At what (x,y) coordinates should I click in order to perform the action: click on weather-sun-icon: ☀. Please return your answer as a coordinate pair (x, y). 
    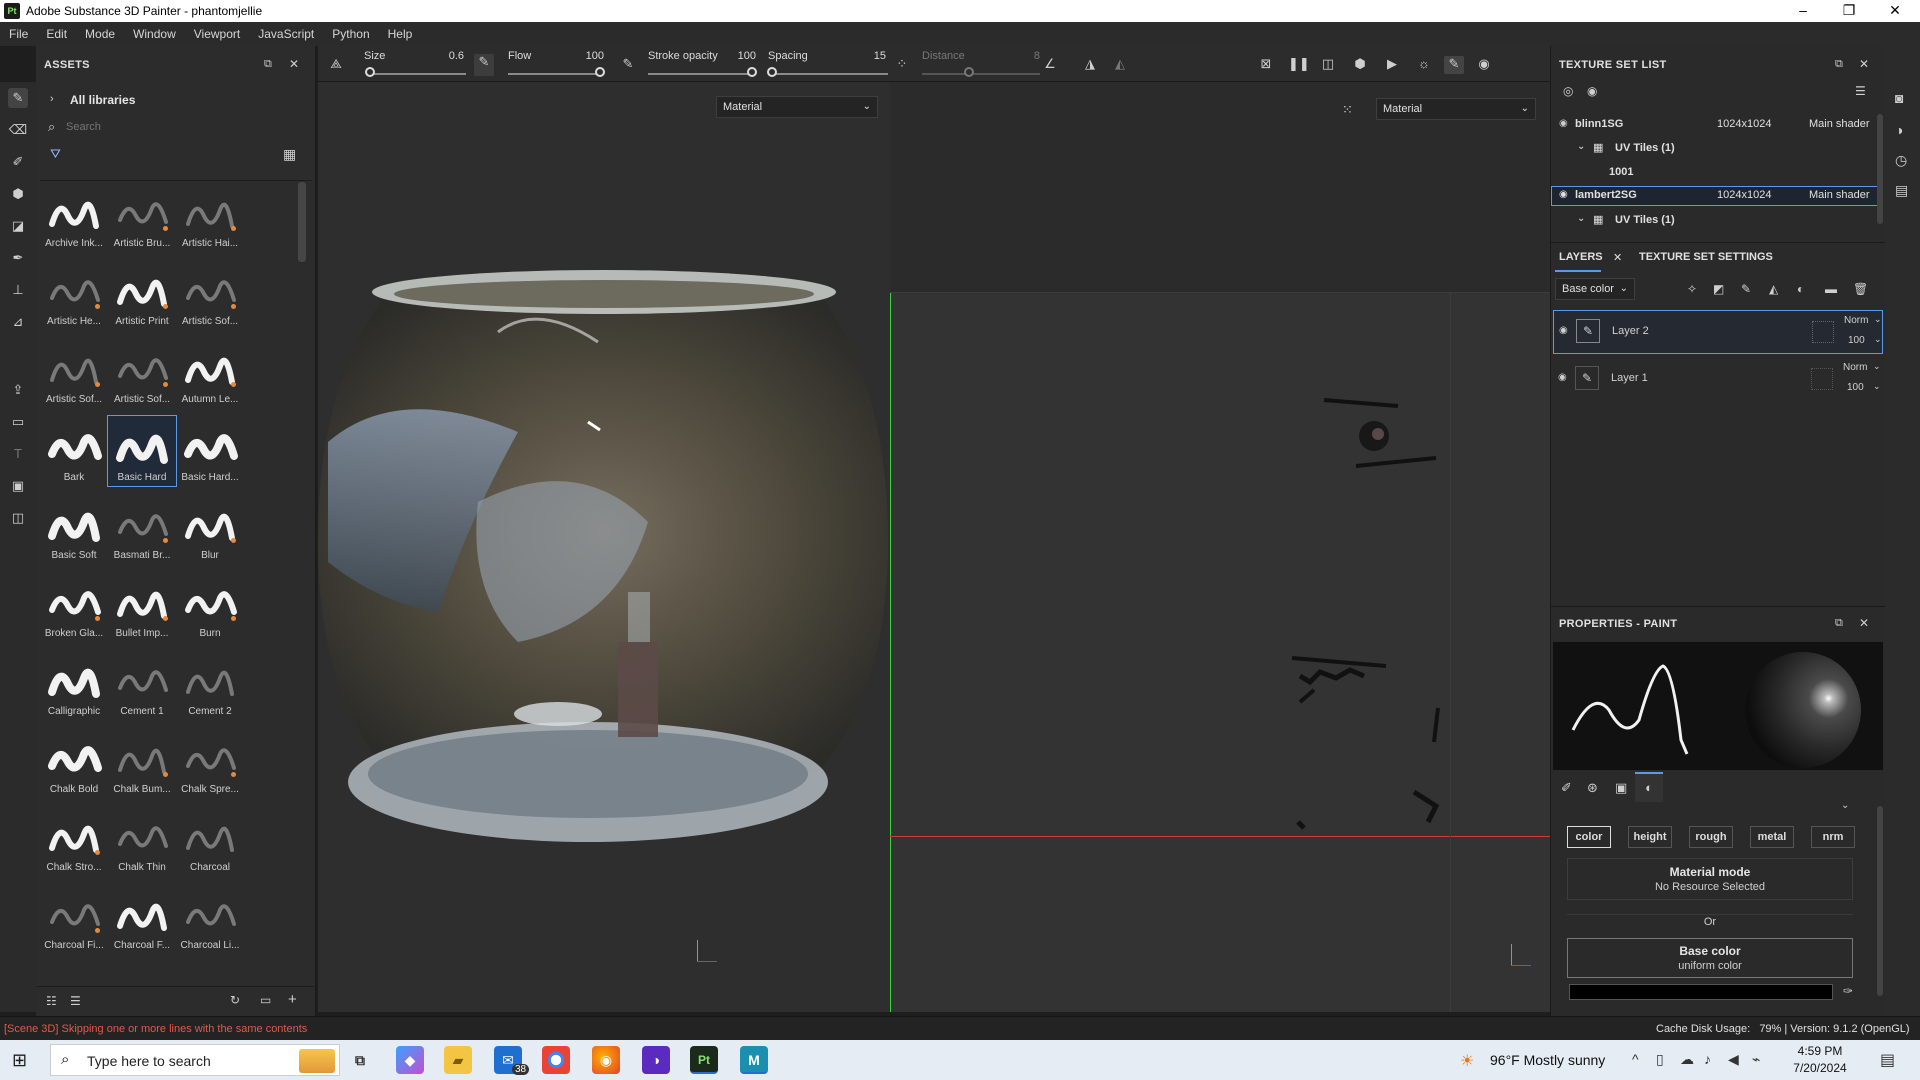
    Looking at the image, I should click on (1467, 1061).